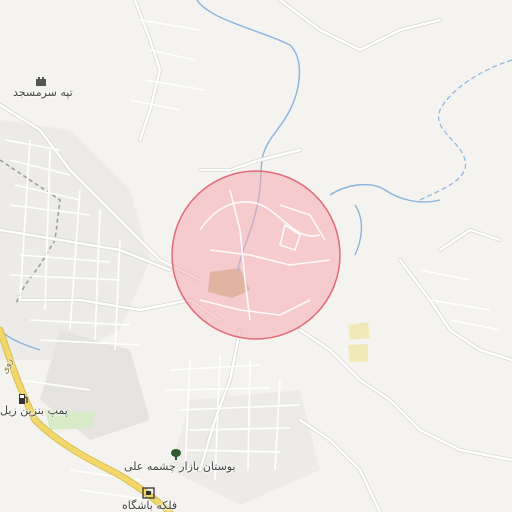 The width and height of the screenshot is (512, 512). What do you see at coordinates (149, 505) in the screenshot?
I see `label-falake-bashgah: فلکه باشگاه` at bounding box center [149, 505].